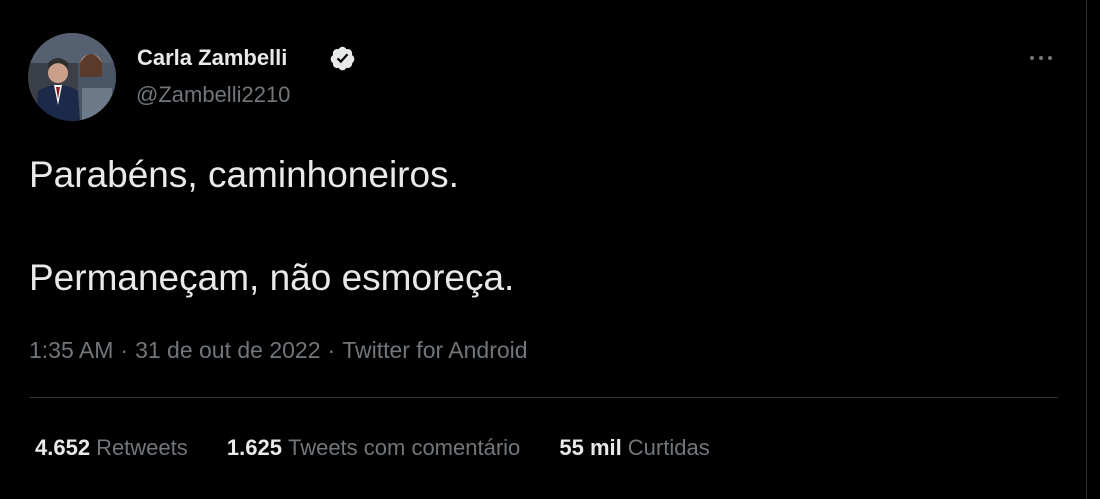 Image resolution: width=1100 pixels, height=499 pixels. What do you see at coordinates (543, 397) in the screenshot?
I see `stats-divider` at bounding box center [543, 397].